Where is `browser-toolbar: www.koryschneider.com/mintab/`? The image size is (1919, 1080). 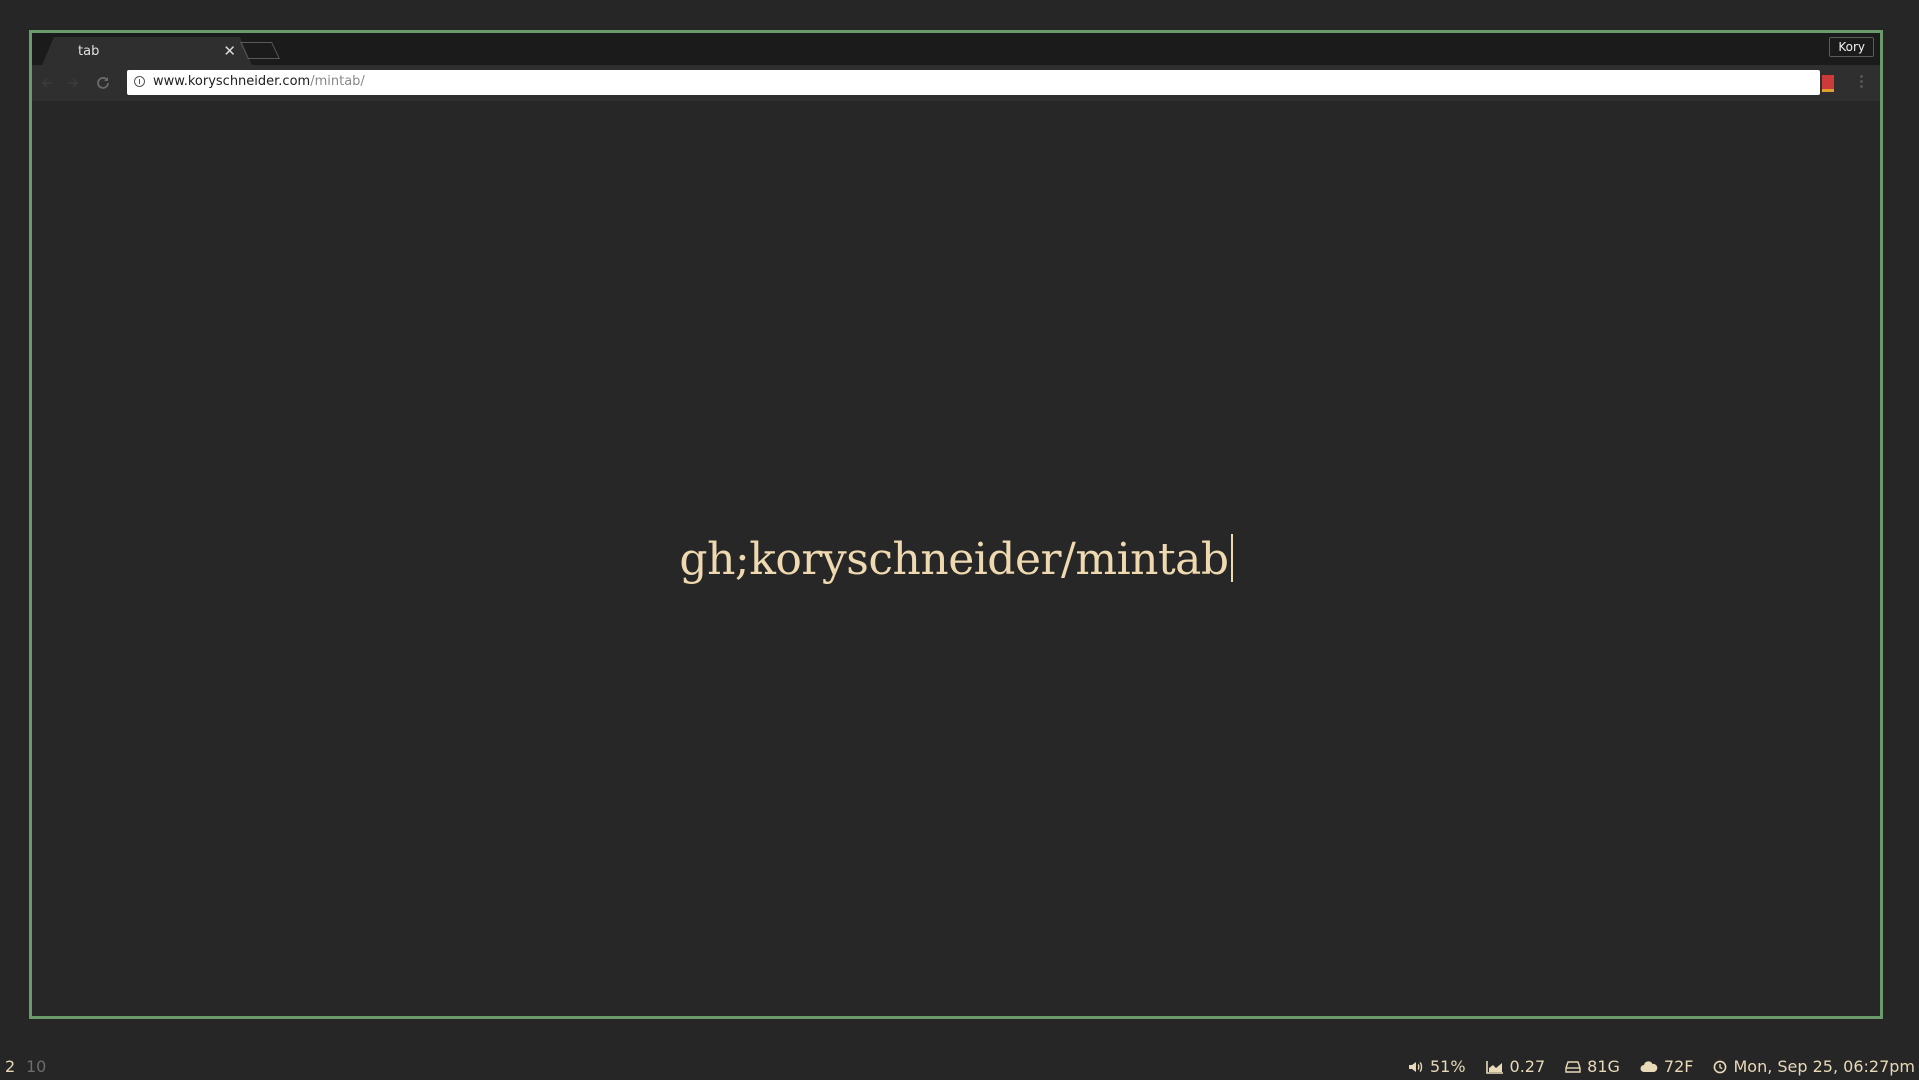 browser-toolbar: www.koryschneider.com/mintab/ is located at coordinates (956, 83).